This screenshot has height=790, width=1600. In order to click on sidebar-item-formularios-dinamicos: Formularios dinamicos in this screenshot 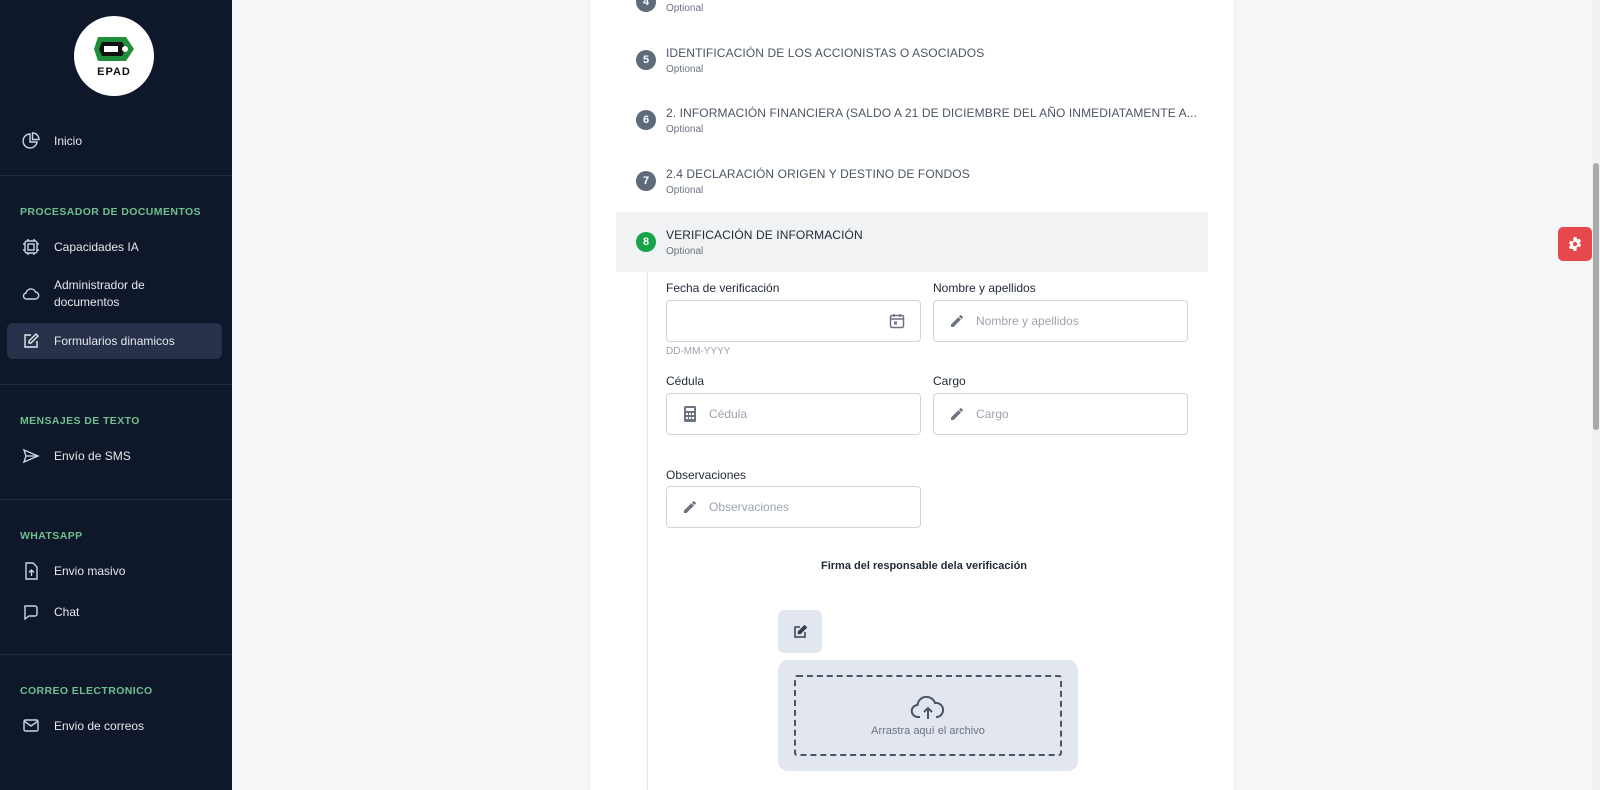, I will do `click(114, 341)`.